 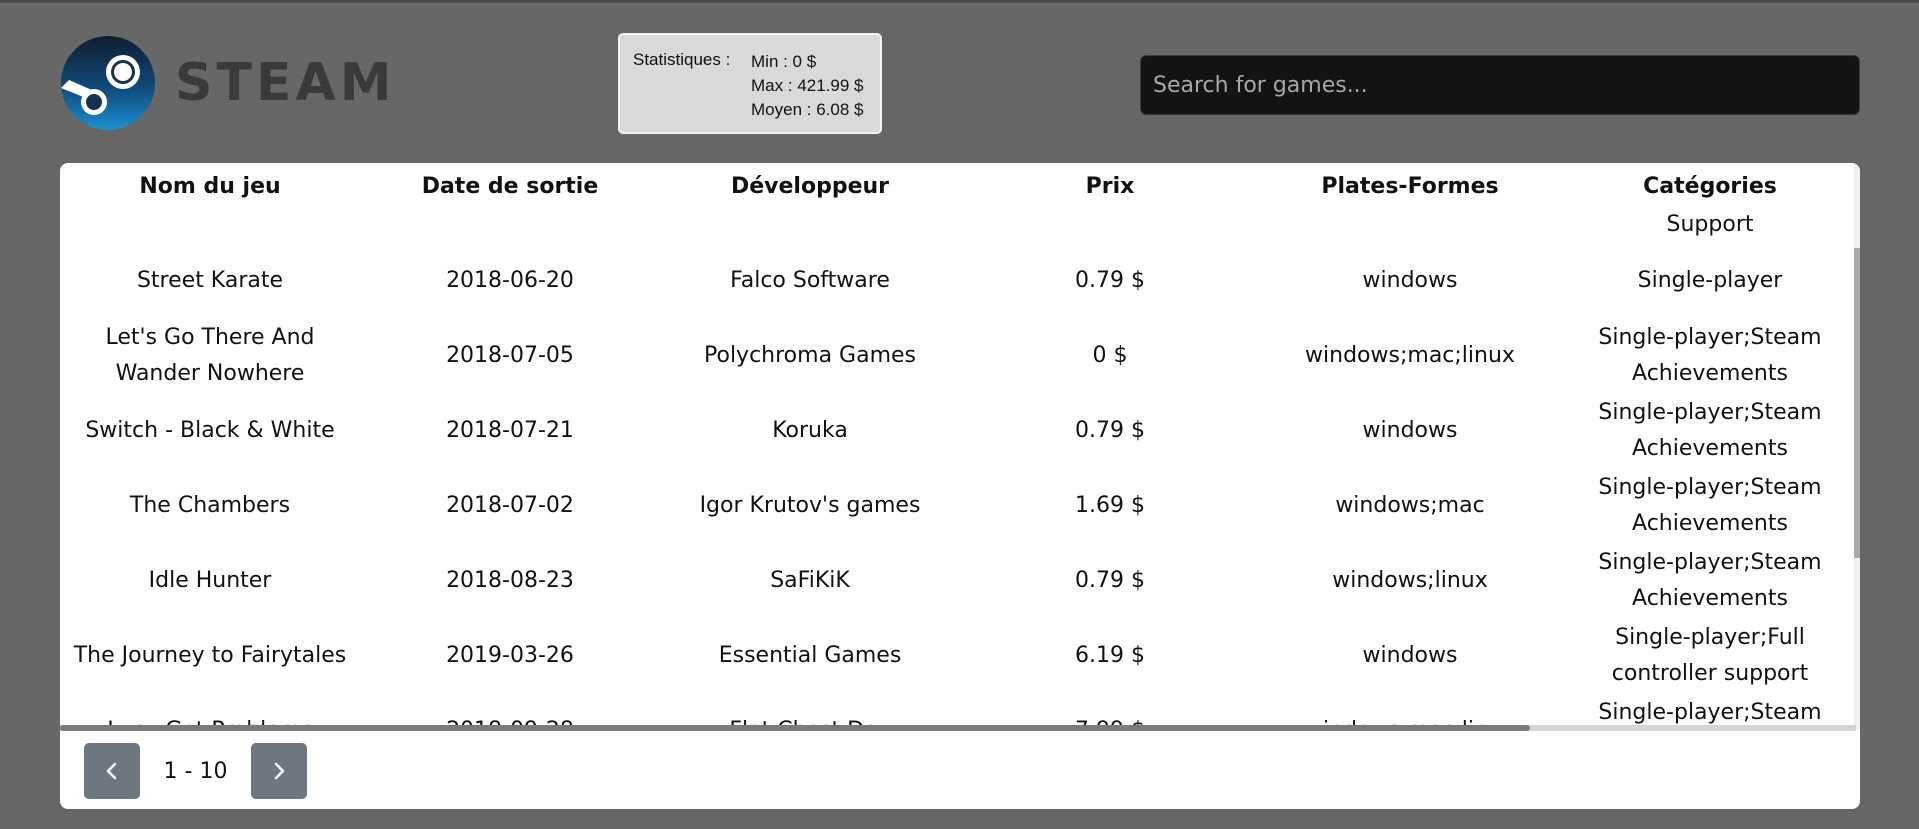 What do you see at coordinates (682, 59) in the screenshot?
I see `statistics-label: Statistiques :` at bounding box center [682, 59].